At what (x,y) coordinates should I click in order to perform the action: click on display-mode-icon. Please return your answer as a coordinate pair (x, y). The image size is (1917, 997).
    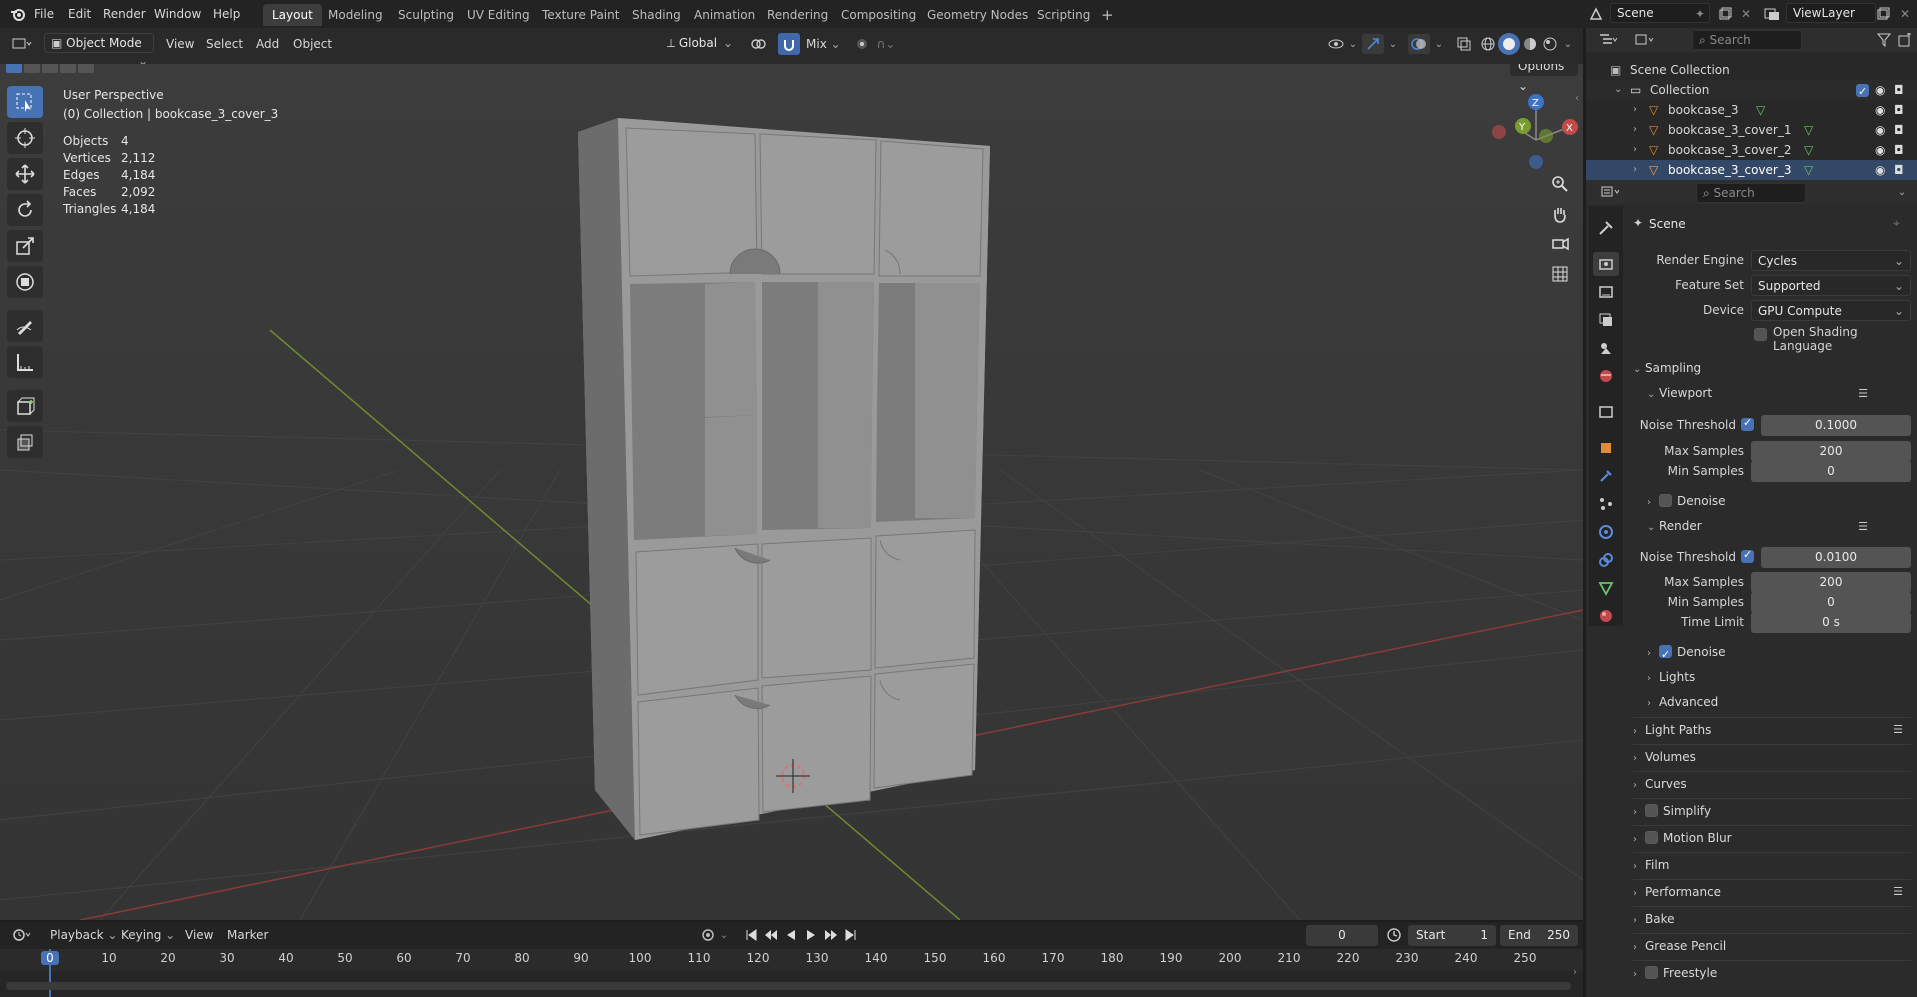
    Looking at the image, I should click on (1644, 40).